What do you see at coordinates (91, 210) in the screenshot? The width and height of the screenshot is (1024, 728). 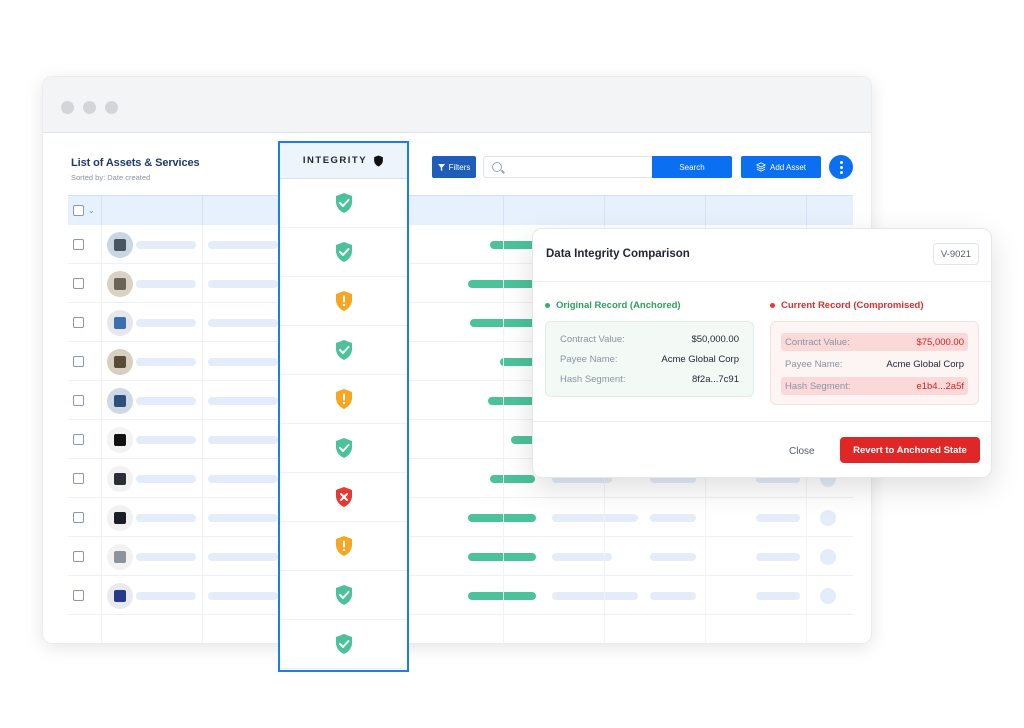 I see `chevron-down-icon: ⌄` at bounding box center [91, 210].